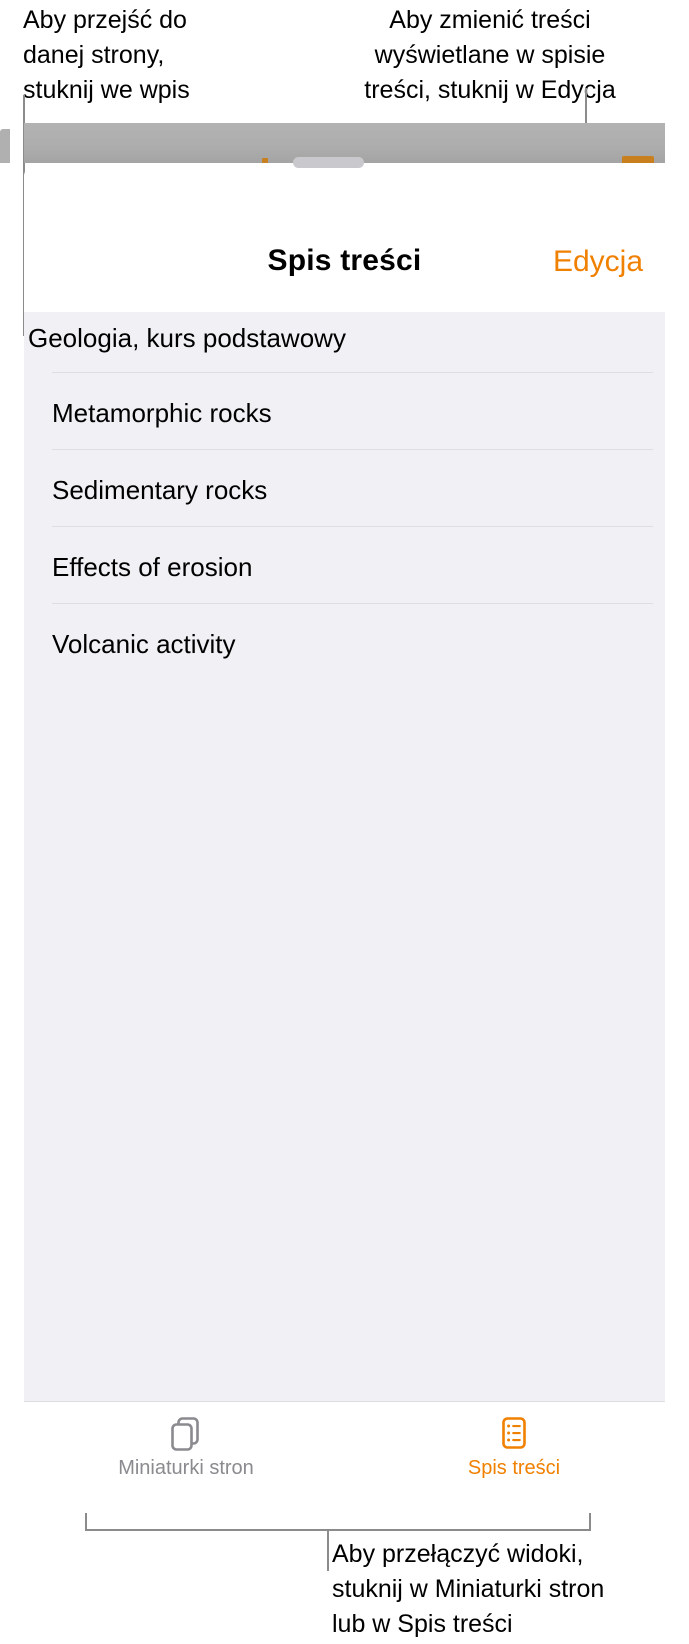 This screenshot has width=689, height=1644. What do you see at coordinates (162, 413) in the screenshot?
I see `toc-entry-label: Metamorphic rocks` at bounding box center [162, 413].